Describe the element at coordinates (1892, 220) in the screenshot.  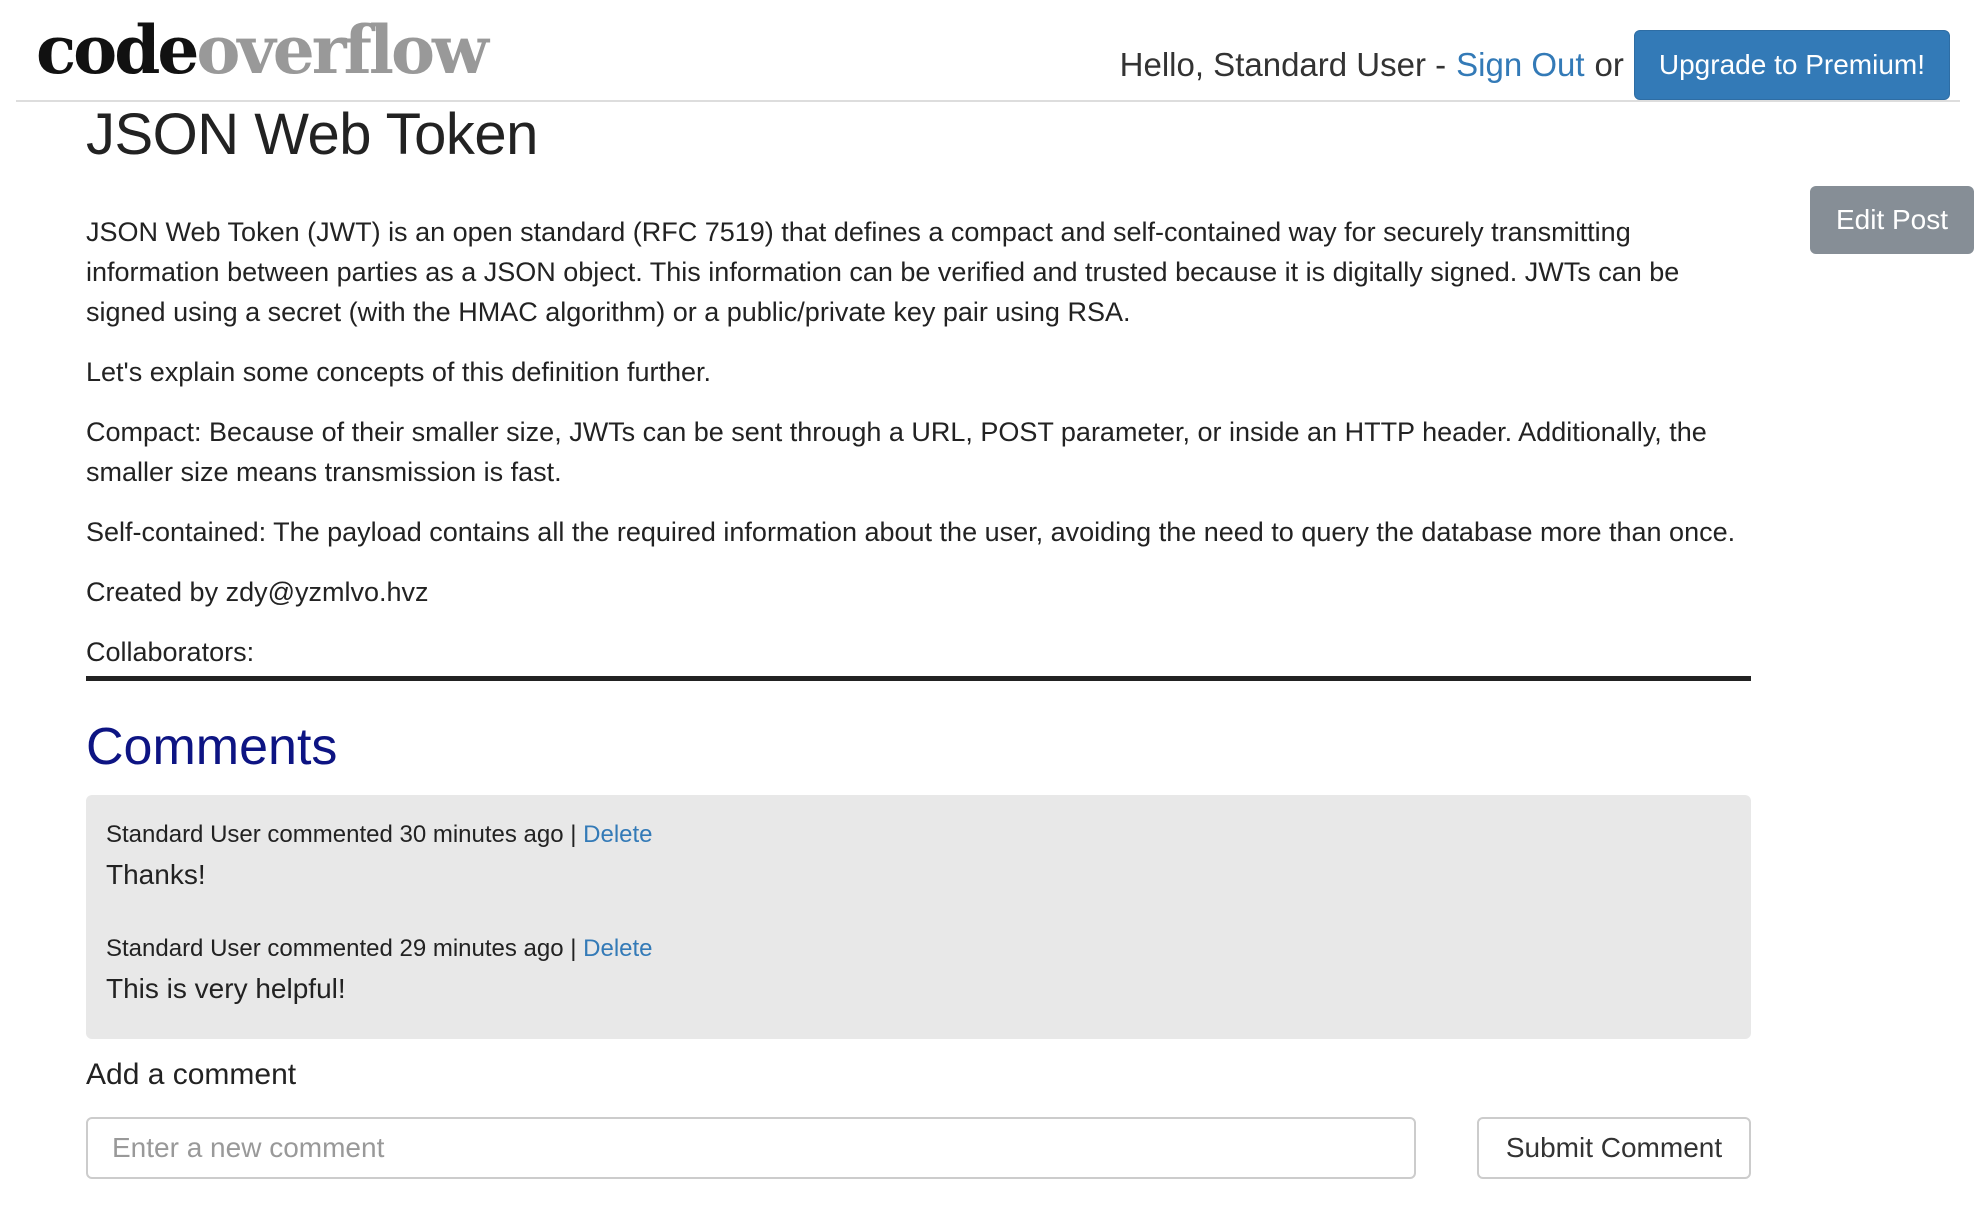
I see `edit-post-button: Edit Post` at that location.